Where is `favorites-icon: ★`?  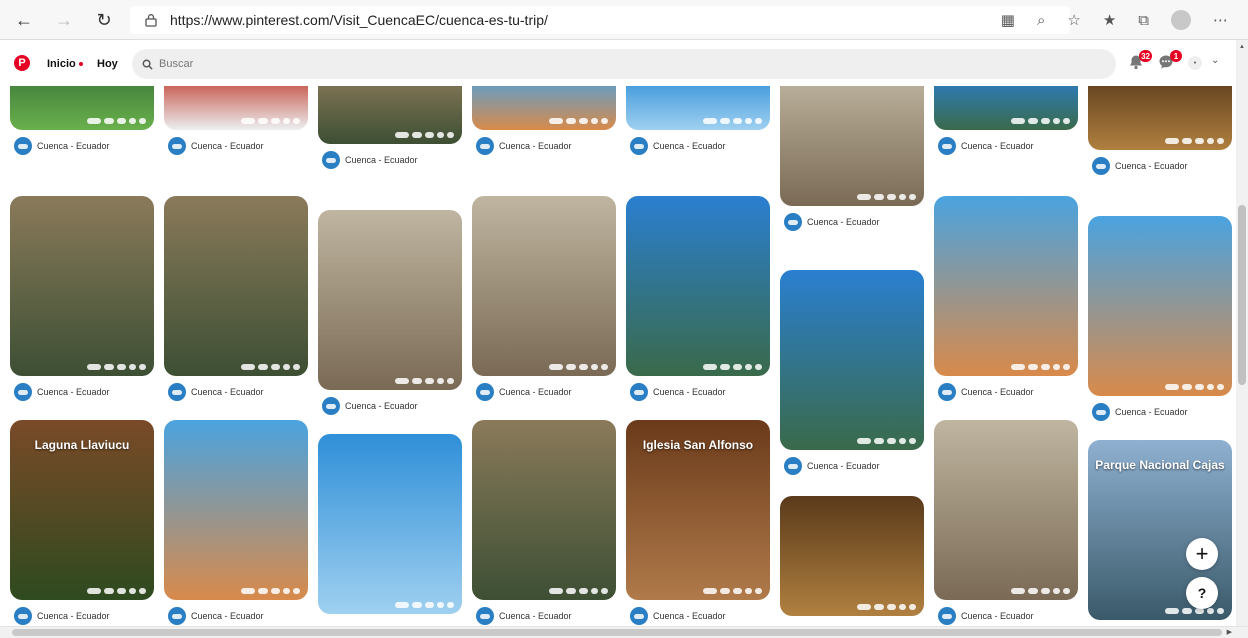 favorites-icon: ★ is located at coordinates (1109, 20).